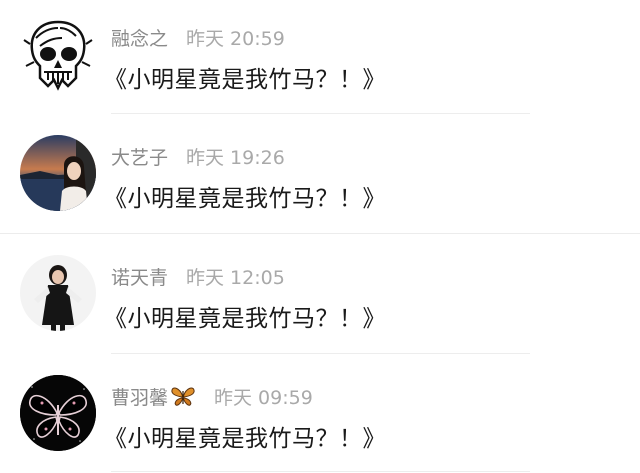 This screenshot has height=473, width=640. I want to click on skull-icon, so click(58, 54).